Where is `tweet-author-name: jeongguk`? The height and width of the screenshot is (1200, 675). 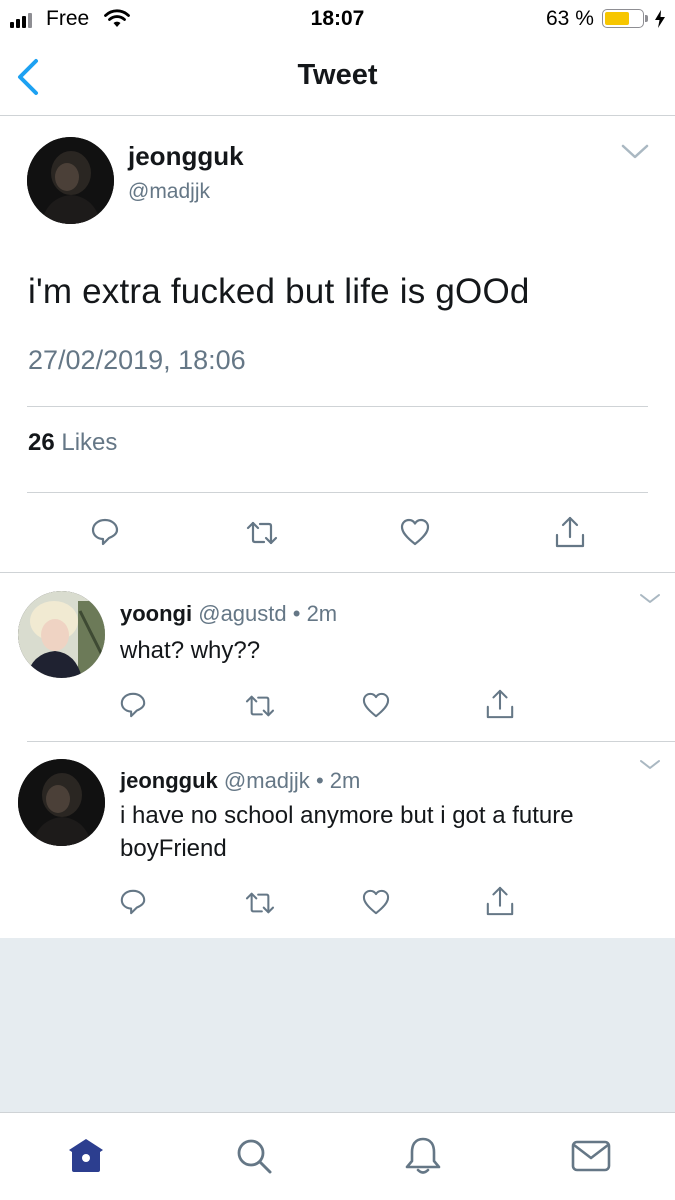
tweet-author-name: jeongguk is located at coordinates (186, 156).